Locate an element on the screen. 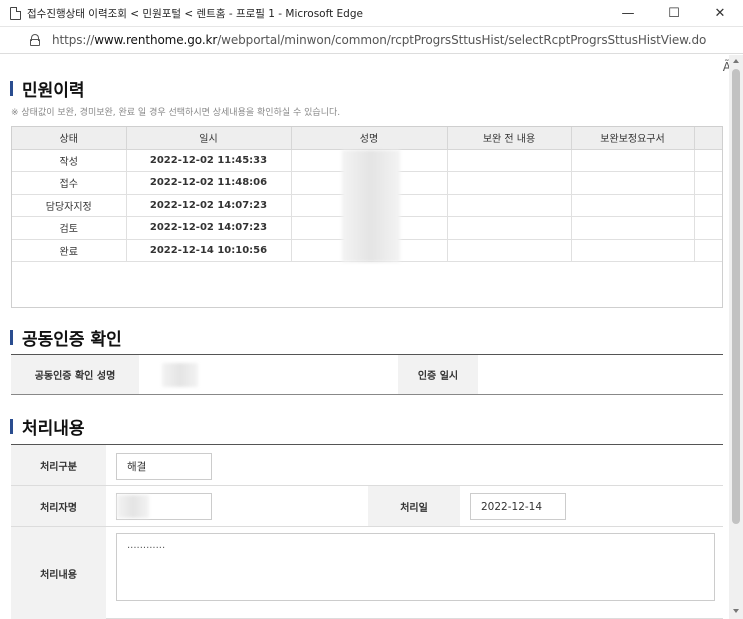 The image size is (743, 619). col-before-content: 보완 전 내용 is located at coordinates (509, 138).